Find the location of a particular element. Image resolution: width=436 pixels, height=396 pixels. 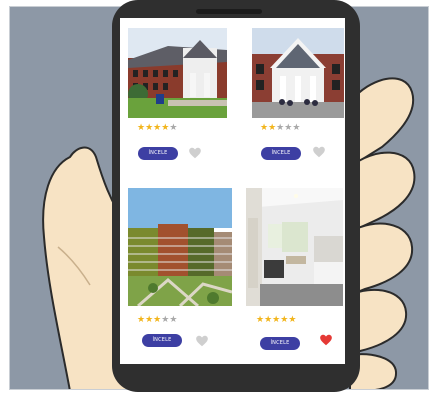

apartment-blocks-courtyard-photo is located at coordinates (180, 247).